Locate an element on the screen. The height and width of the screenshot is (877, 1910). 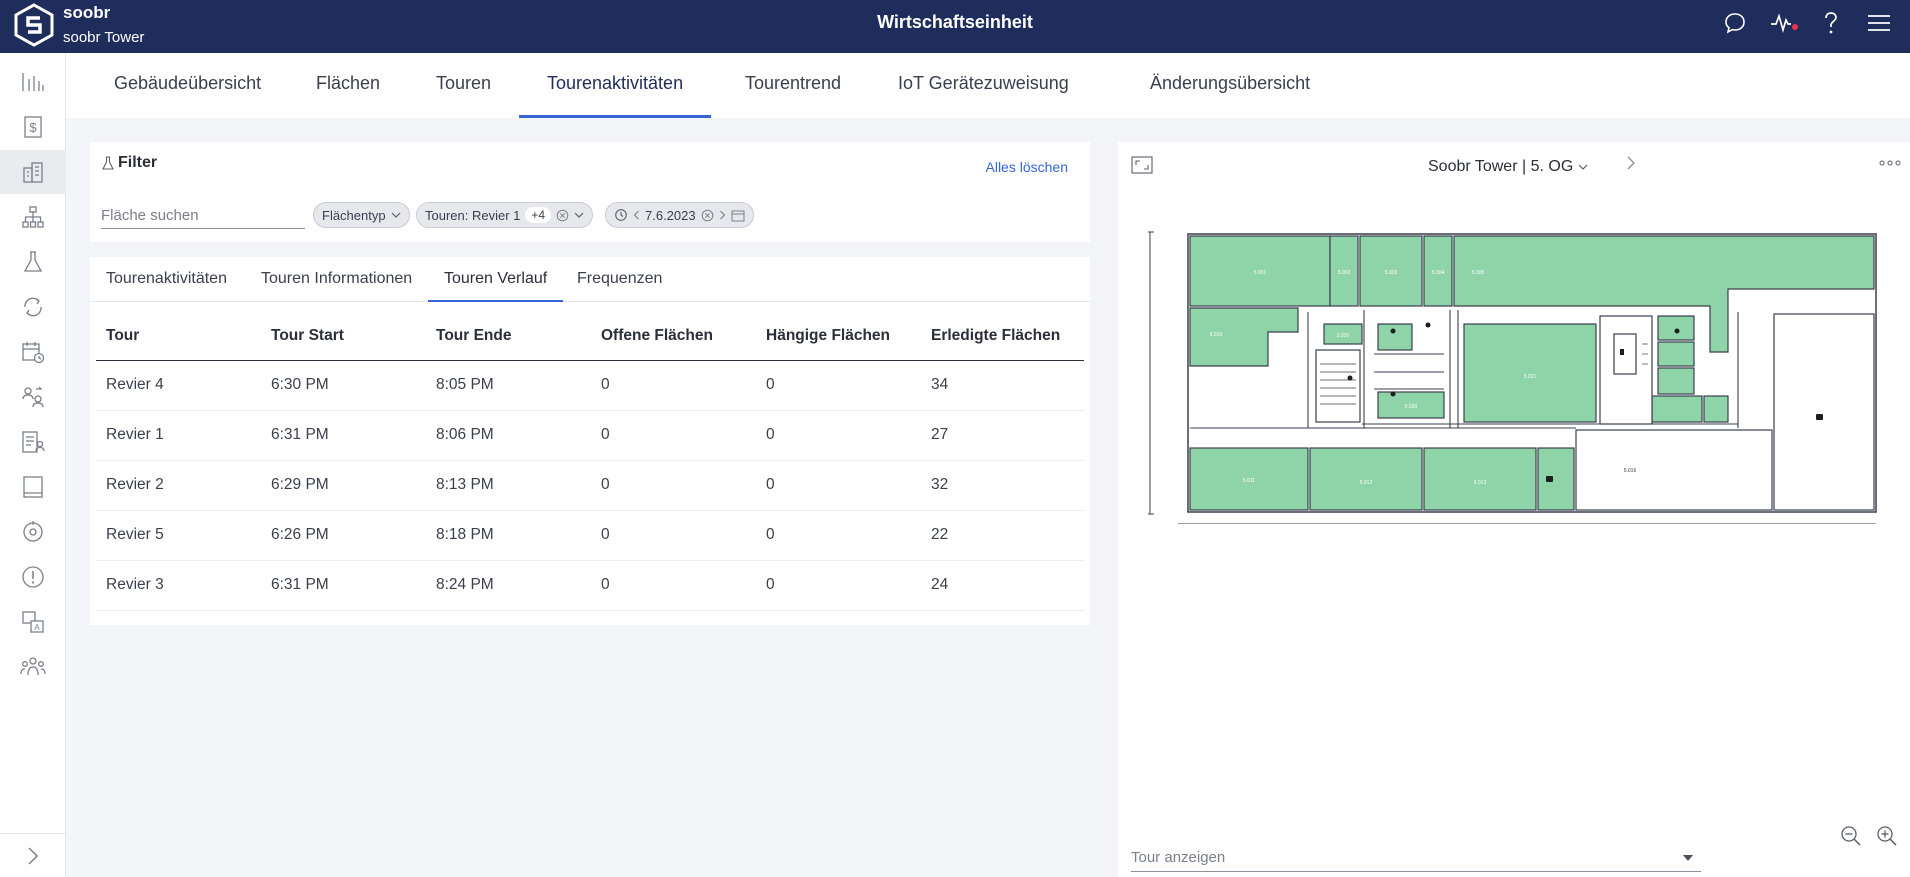
brand-name: soobr is located at coordinates (87, 12).